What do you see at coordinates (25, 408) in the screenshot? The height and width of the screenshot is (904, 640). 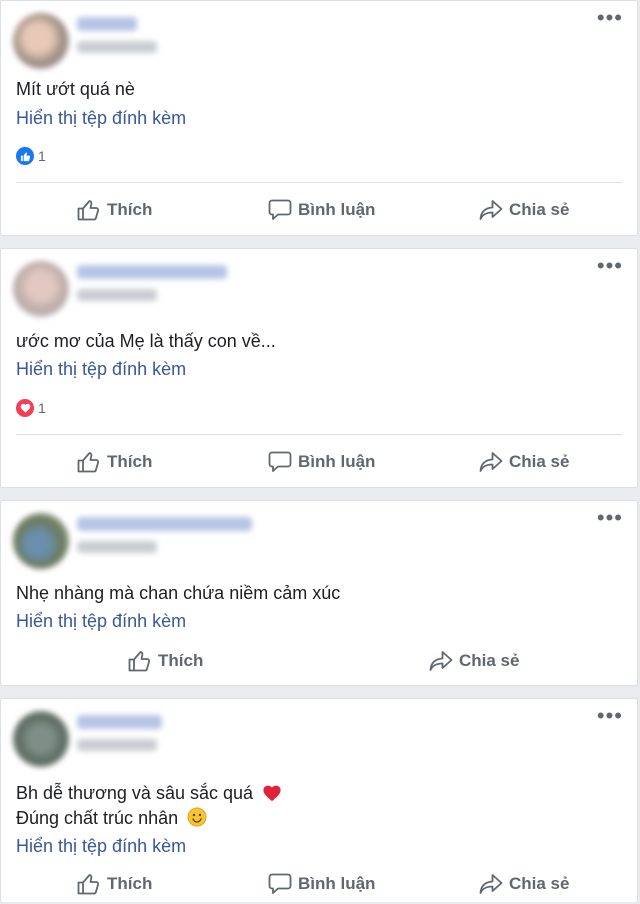 I see `love-reaction-icon` at bounding box center [25, 408].